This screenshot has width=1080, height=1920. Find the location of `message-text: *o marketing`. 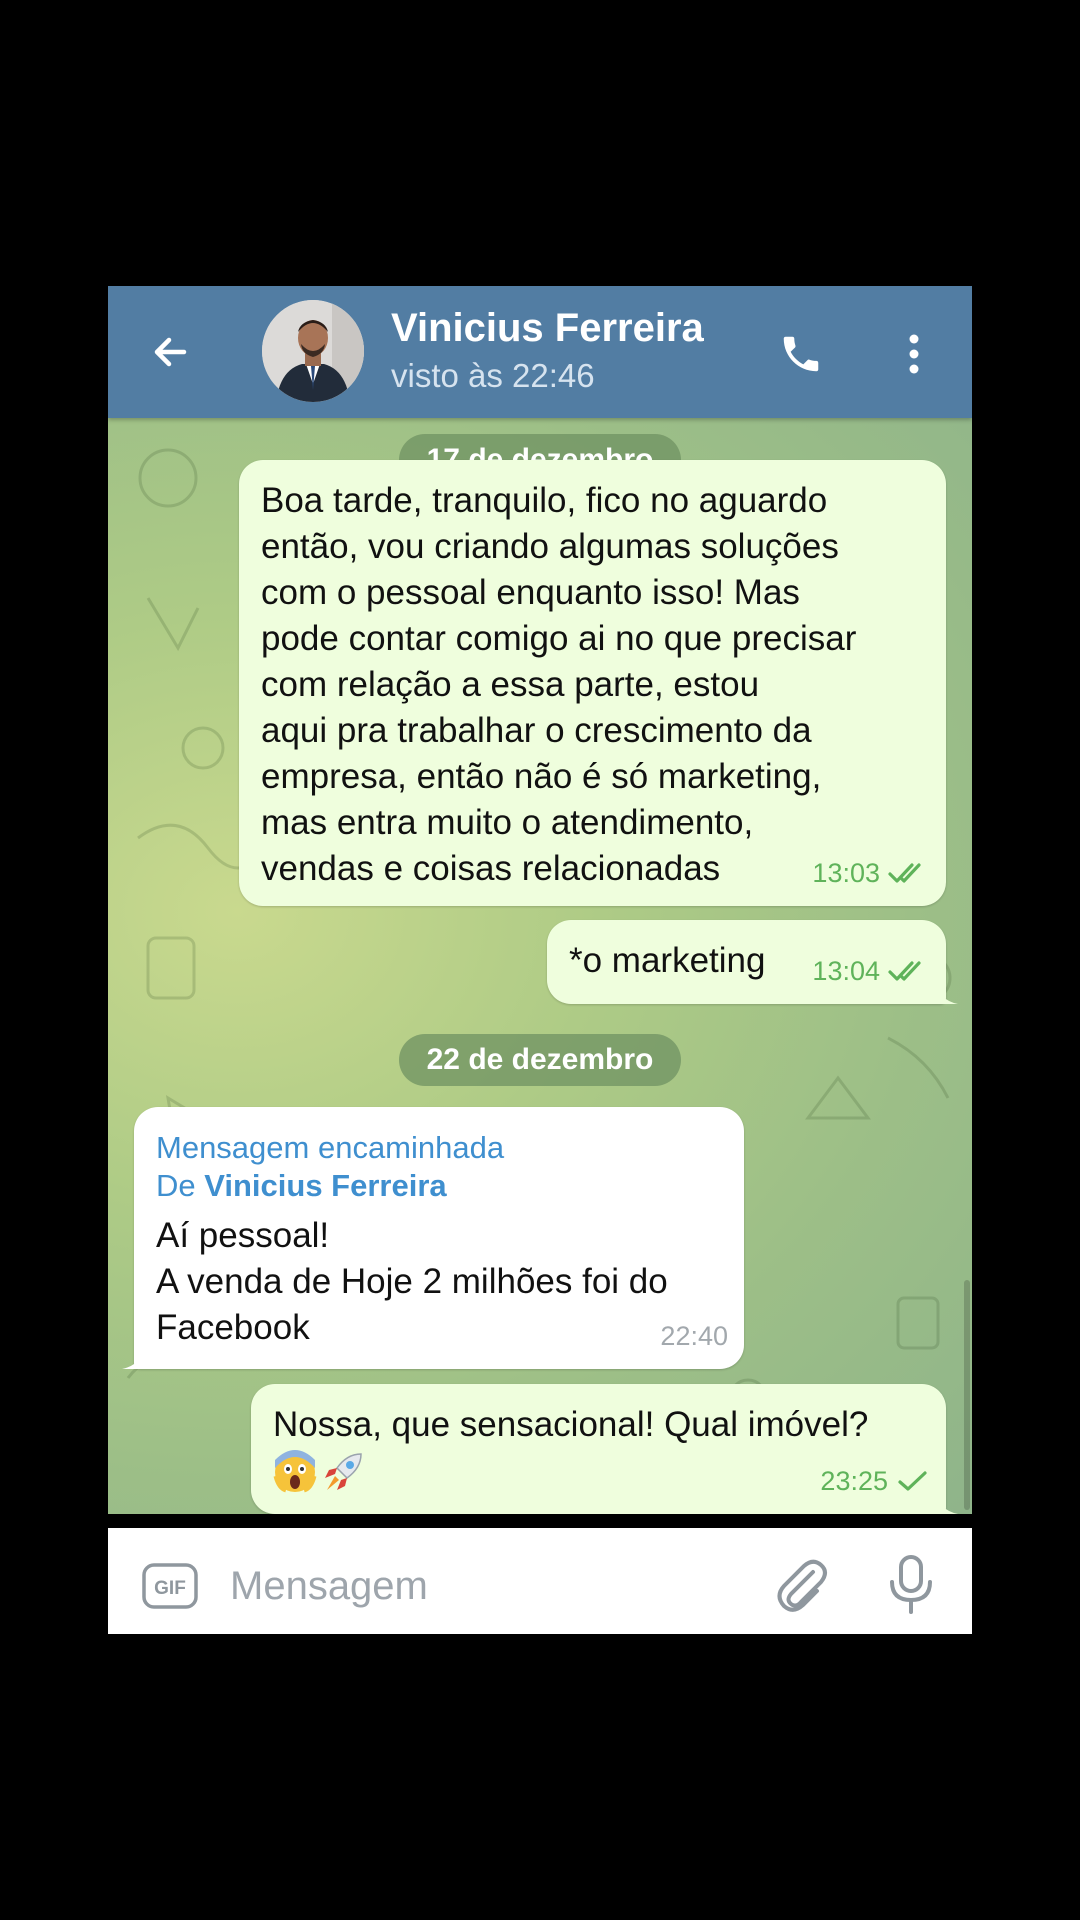

message-text: *o marketing is located at coordinates (667, 960).